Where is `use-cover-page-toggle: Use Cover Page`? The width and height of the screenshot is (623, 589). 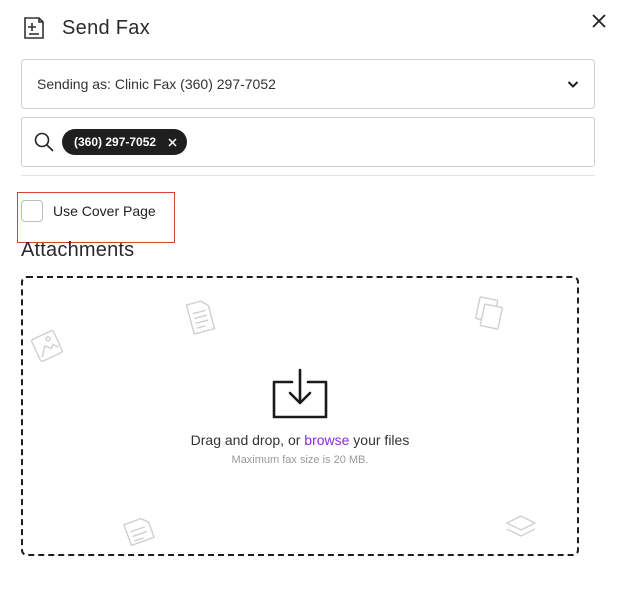 use-cover-page-toggle: Use Cover Page is located at coordinates (88, 211).